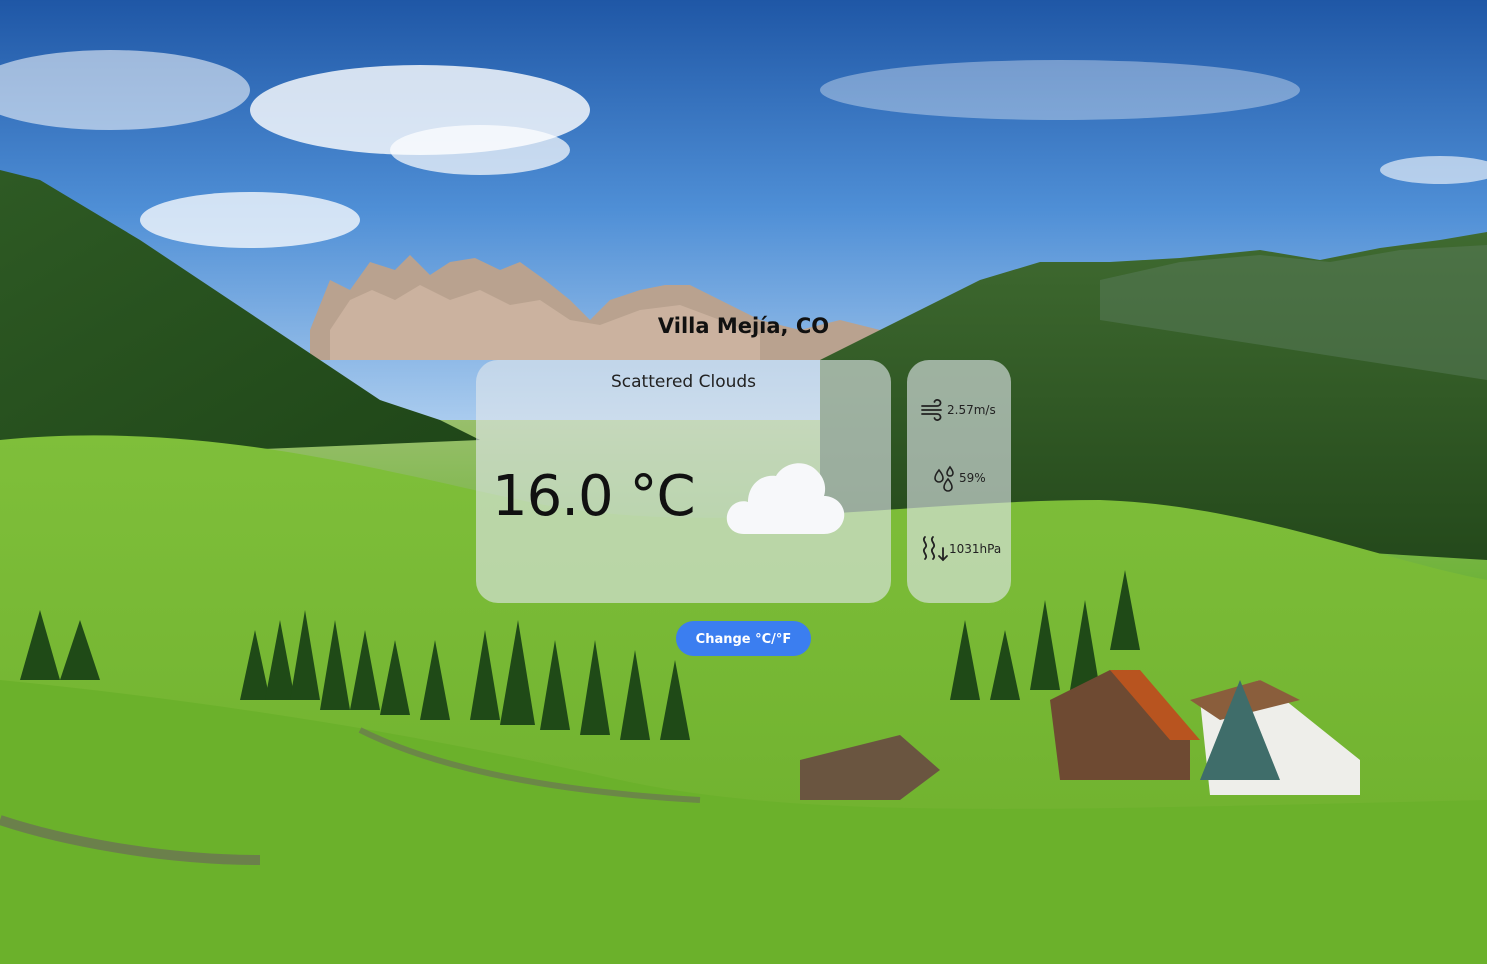 Image resolution: width=1487 pixels, height=964 pixels. I want to click on wind-icon, so click(931, 410).